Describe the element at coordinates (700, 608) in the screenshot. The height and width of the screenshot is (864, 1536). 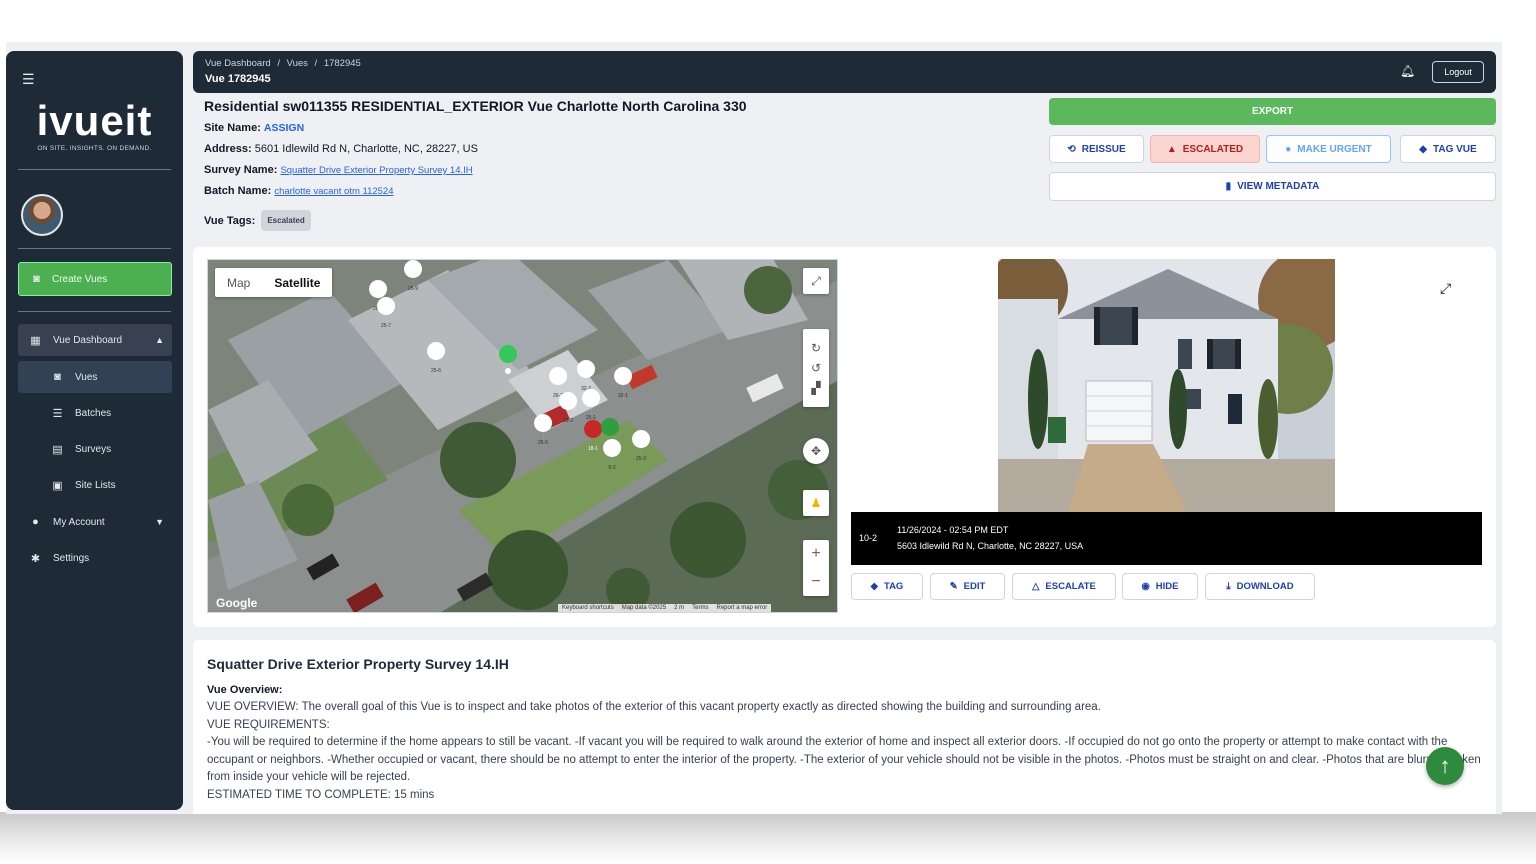
I see `terms-link: Terms` at that location.